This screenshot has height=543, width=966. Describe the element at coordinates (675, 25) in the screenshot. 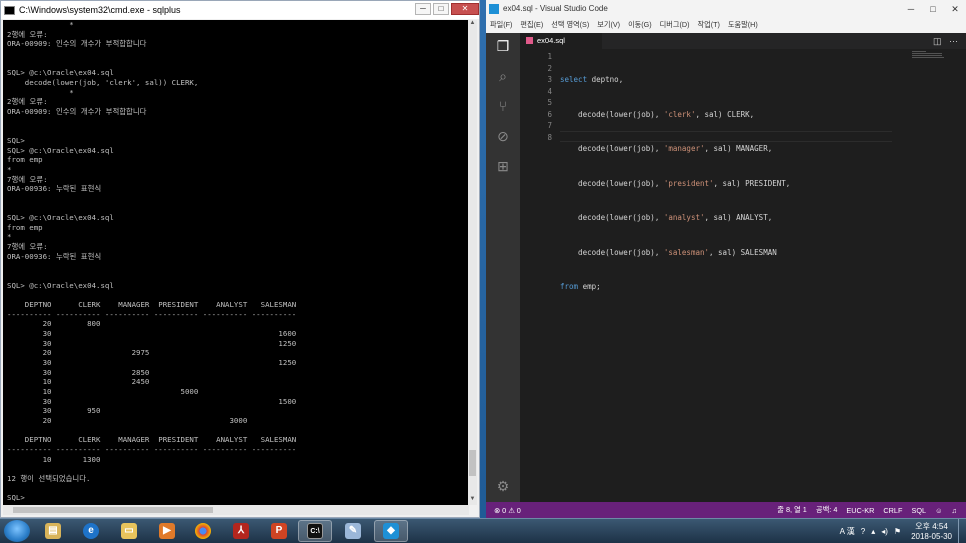

I see `menu-debug: 디버그(D)` at that location.